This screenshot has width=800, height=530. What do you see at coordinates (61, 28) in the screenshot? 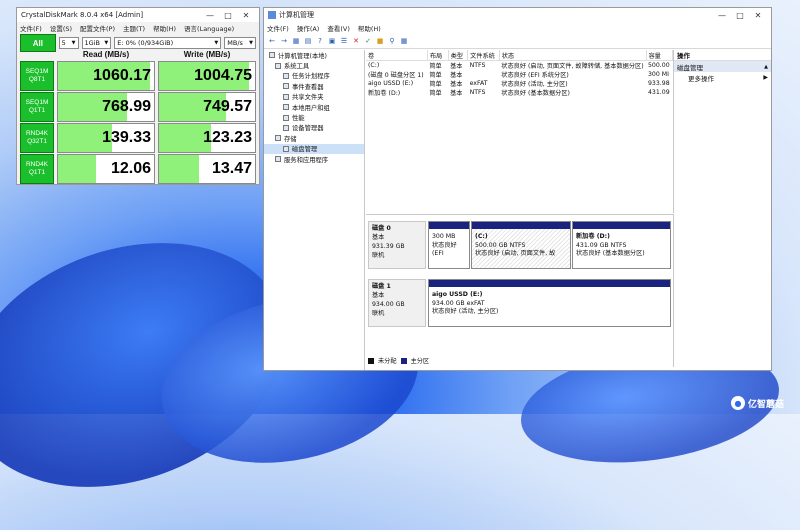
I see `menu-settings: 设置(S)` at bounding box center [61, 28].